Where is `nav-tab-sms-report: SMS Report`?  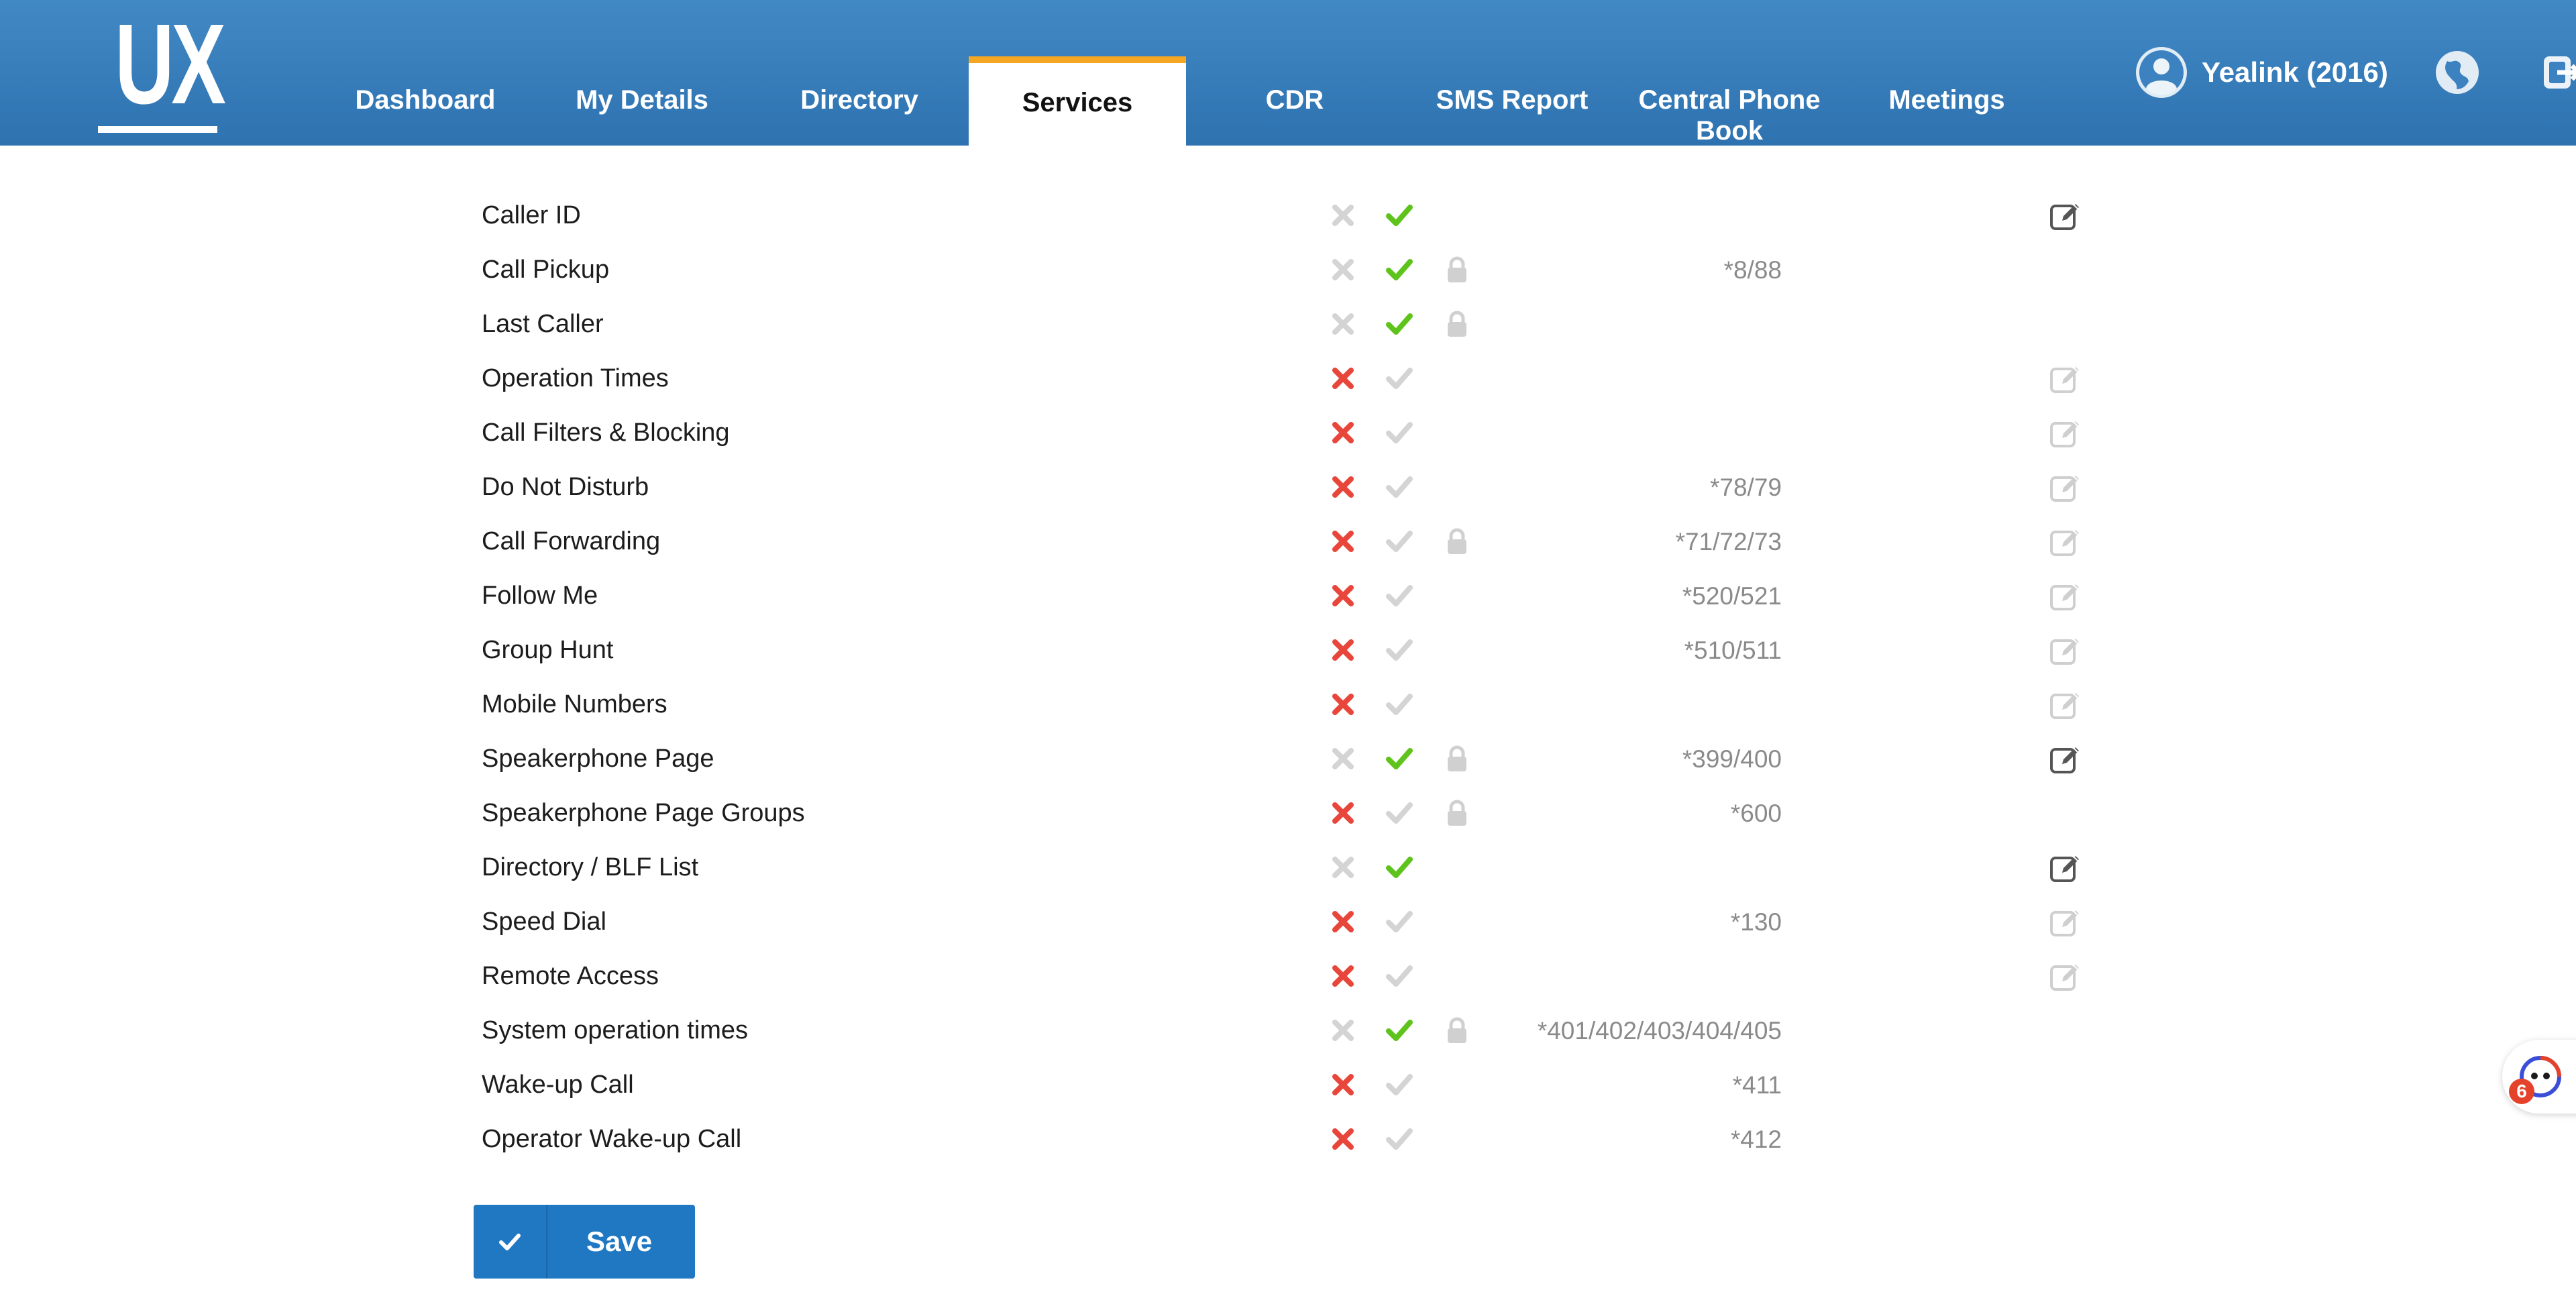
nav-tab-sms-report: SMS Report is located at coordinates (1512, 101).